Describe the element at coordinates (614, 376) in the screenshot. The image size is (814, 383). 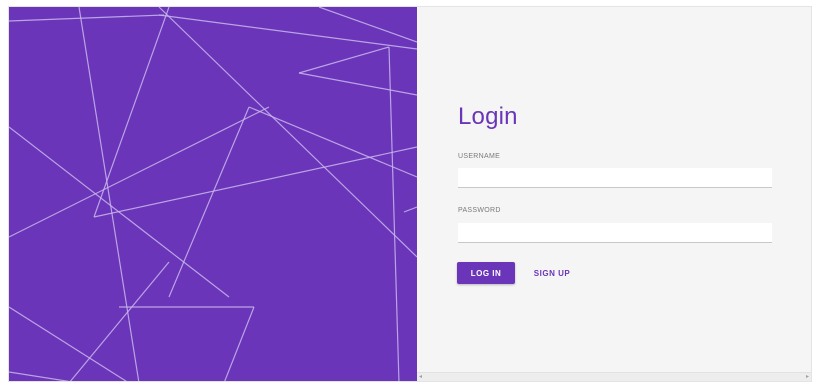
I see `horizontal-scrollbar: ◂ ▸` at that location.